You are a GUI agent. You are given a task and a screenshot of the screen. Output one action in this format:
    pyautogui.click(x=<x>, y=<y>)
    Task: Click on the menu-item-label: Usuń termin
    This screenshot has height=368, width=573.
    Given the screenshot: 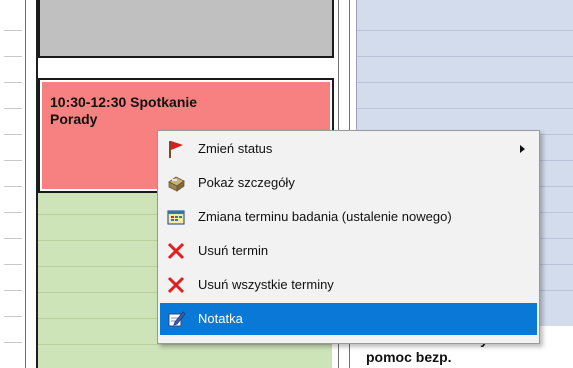 What is the action you would take?
    pyautogui.click(x=233, y=250)
    